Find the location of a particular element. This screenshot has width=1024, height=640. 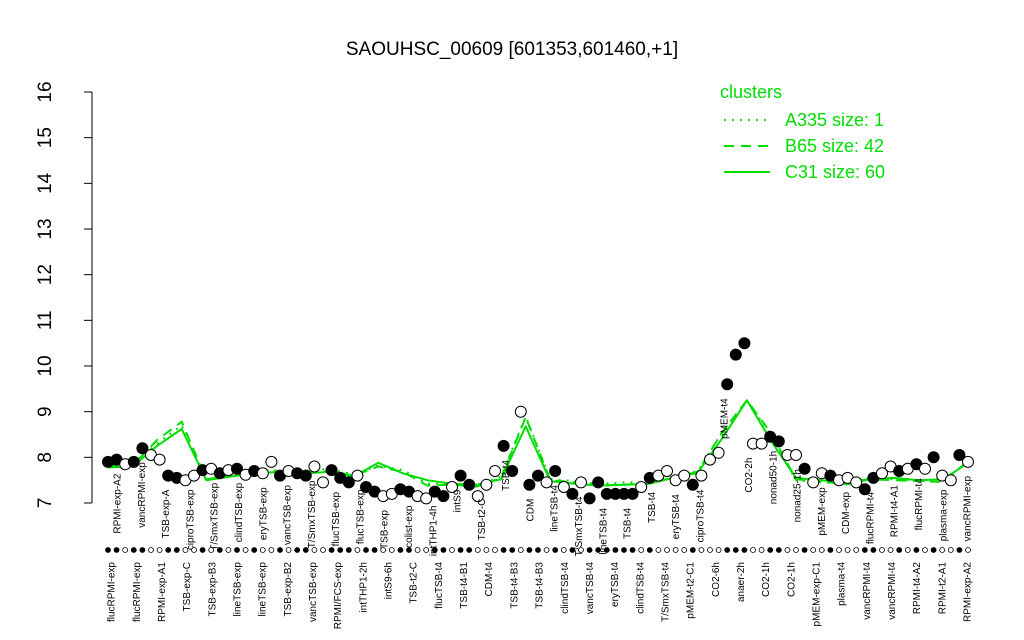

bottom-label: CO2-6h is located at coordinates (716, 579).